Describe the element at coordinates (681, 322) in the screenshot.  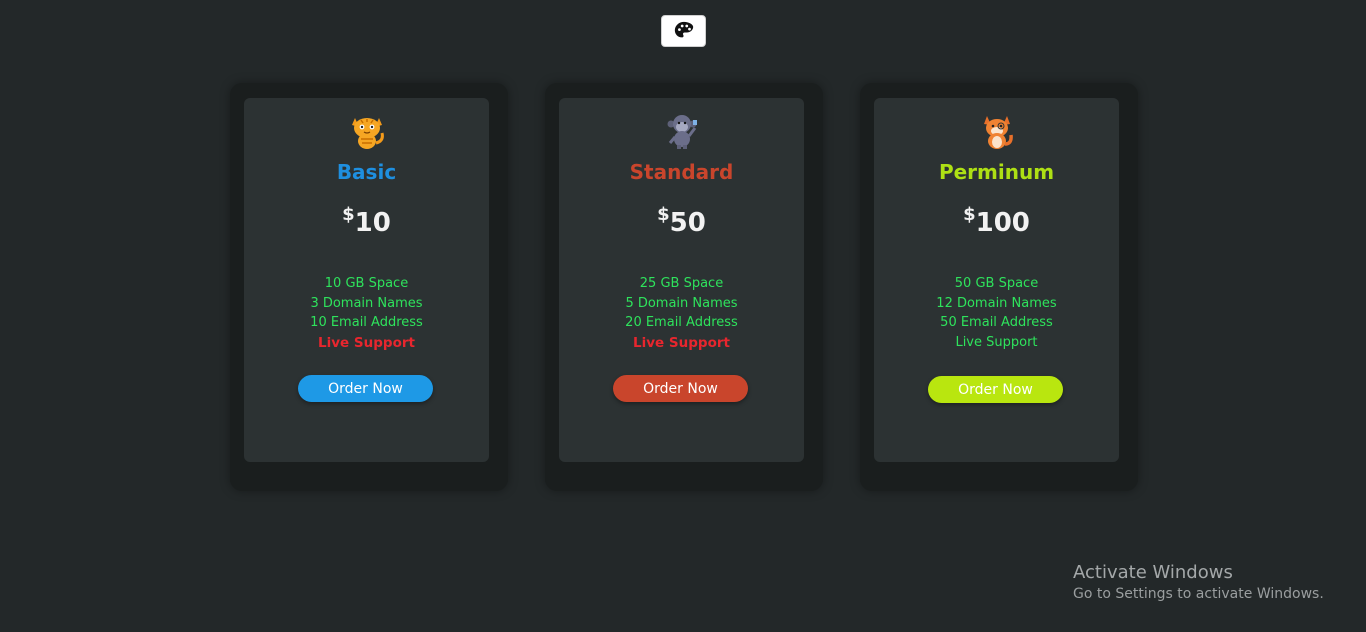
I see `feature-item: 20 Email Address` at that location.